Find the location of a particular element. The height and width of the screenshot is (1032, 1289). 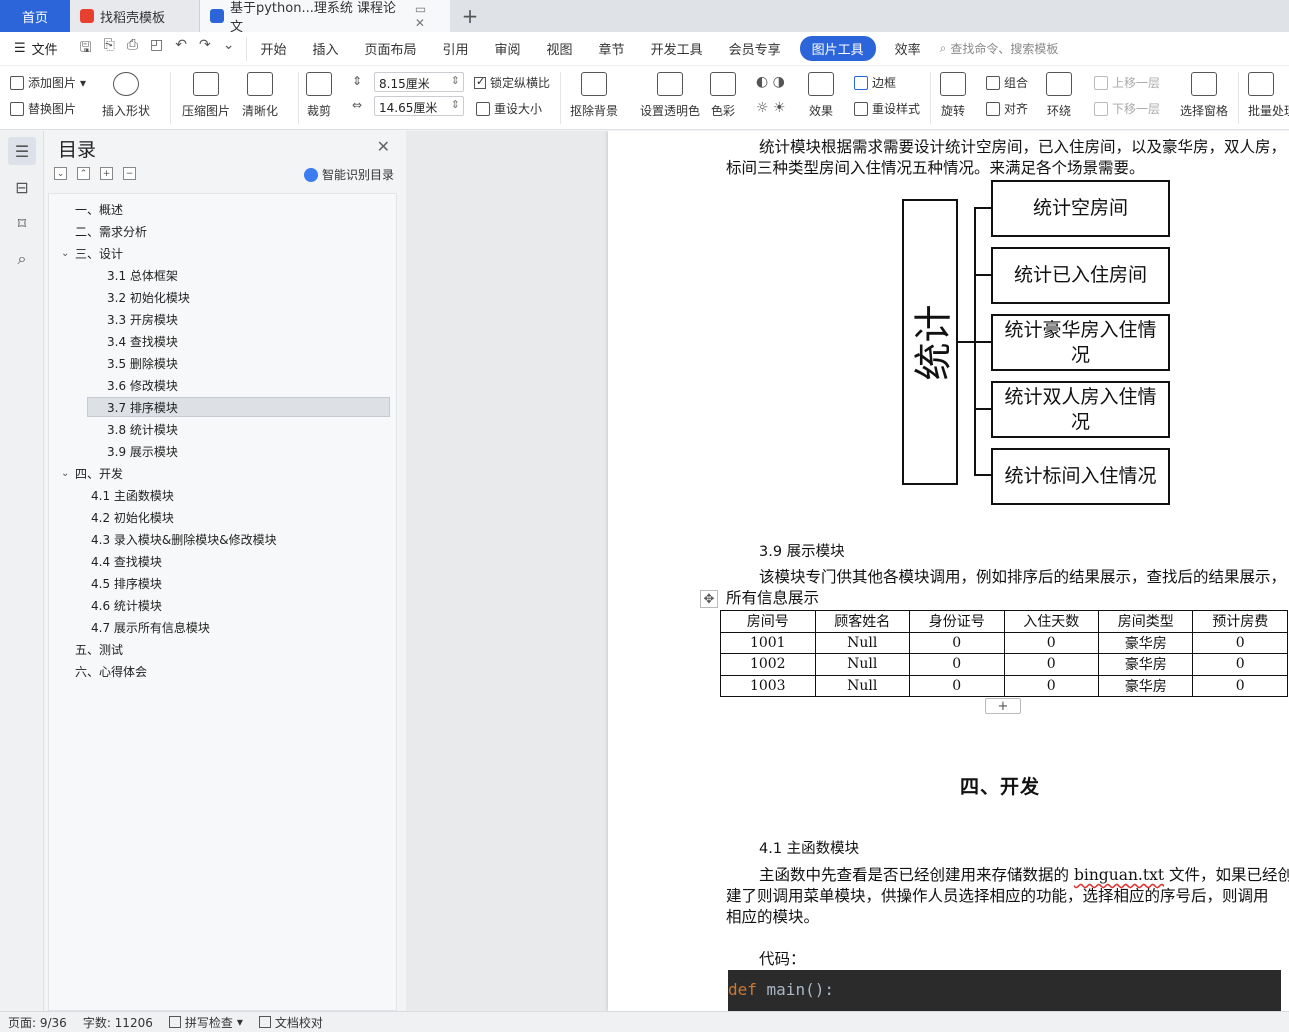

replace-image-icon is located at coordinates (17, 108).